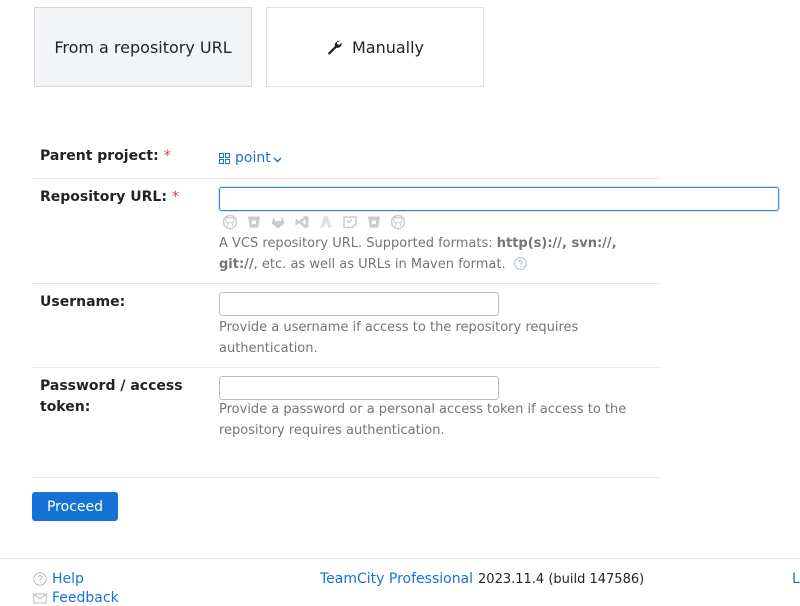 The width and height of the screenshot is (800, 606). Describe the element at coordinates (103, 197) in the screenshot. I see `repository-url-label-text: Repository URL:` at that location.